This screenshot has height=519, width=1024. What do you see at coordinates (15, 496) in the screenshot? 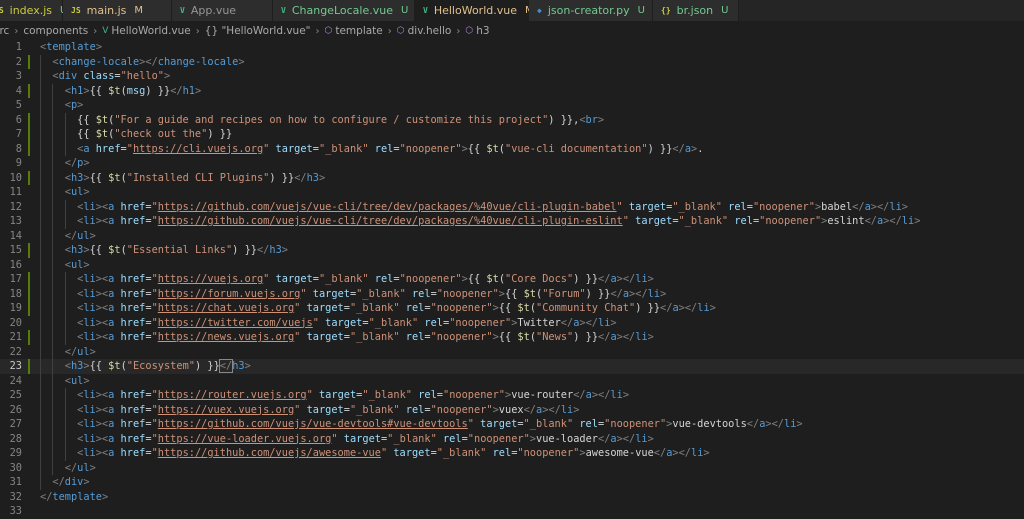
I see `line-number: 32` at bounding box center [15, 496].